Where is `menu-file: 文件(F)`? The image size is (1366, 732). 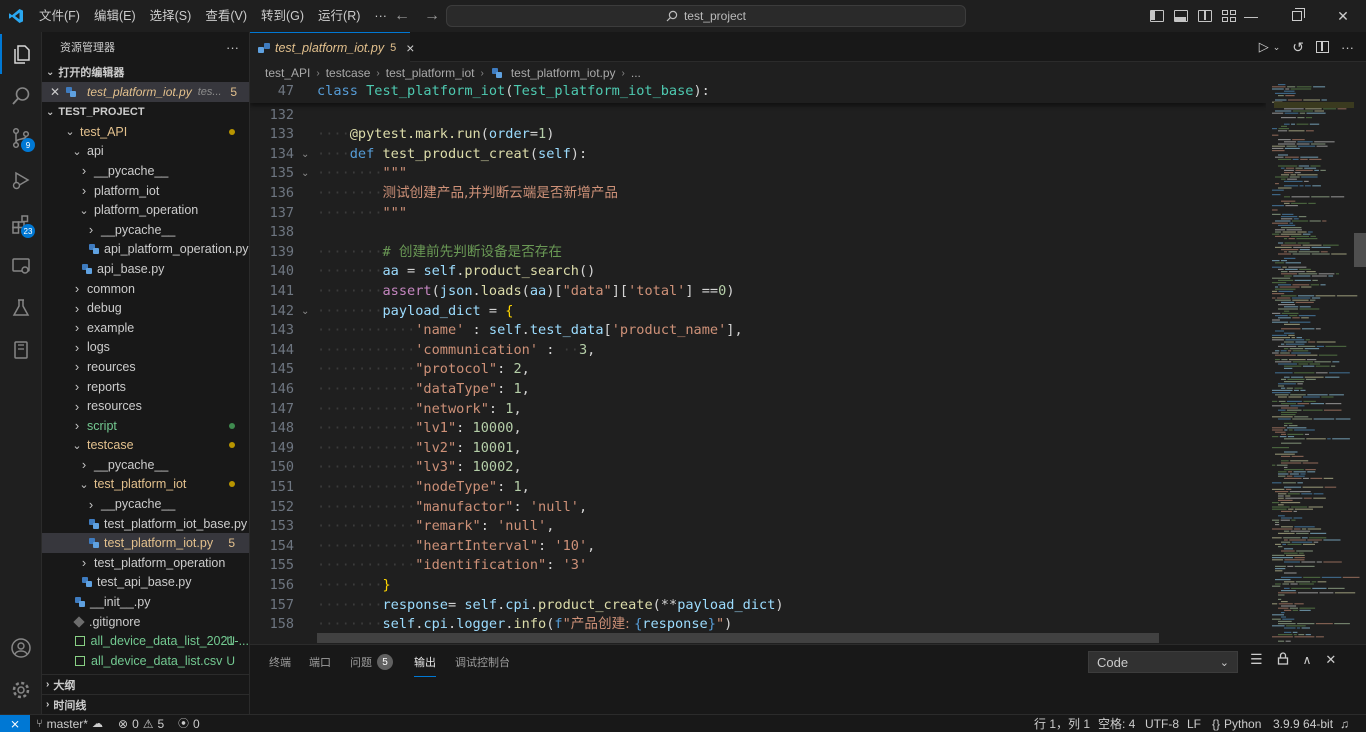 menu-file: 文件(F) is located at coordinates (59, 16).